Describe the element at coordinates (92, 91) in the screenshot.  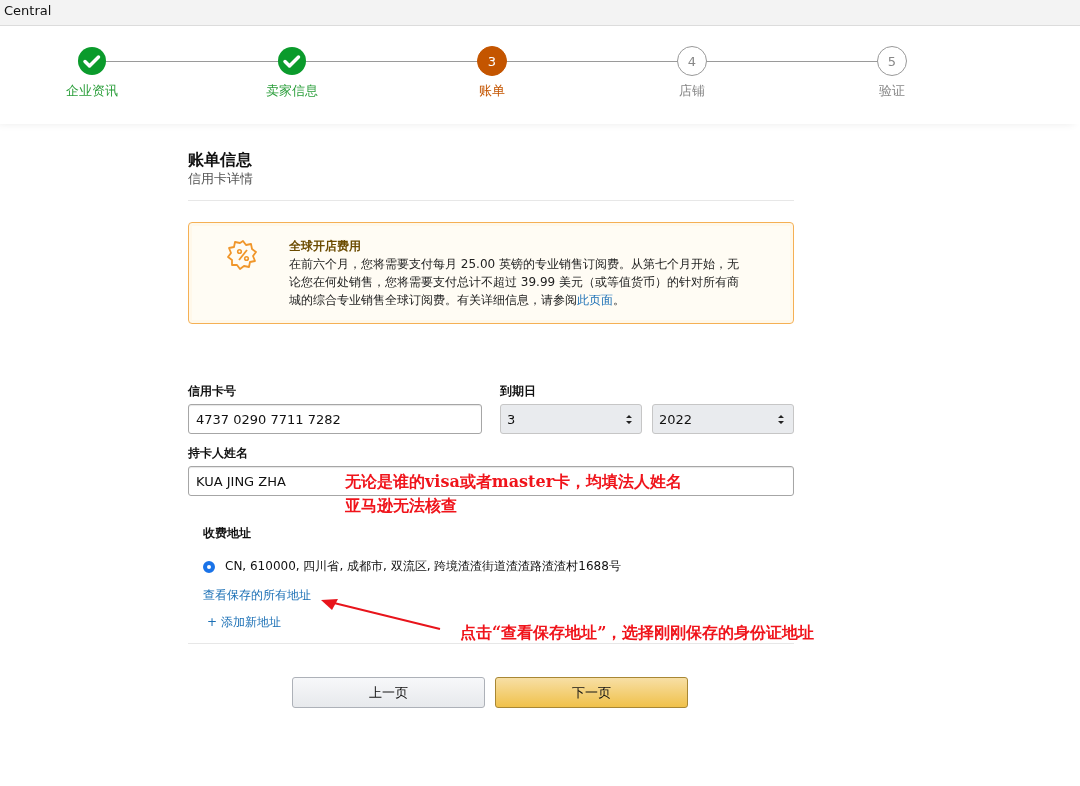
I see `step-label: 企业资讯` at that location.